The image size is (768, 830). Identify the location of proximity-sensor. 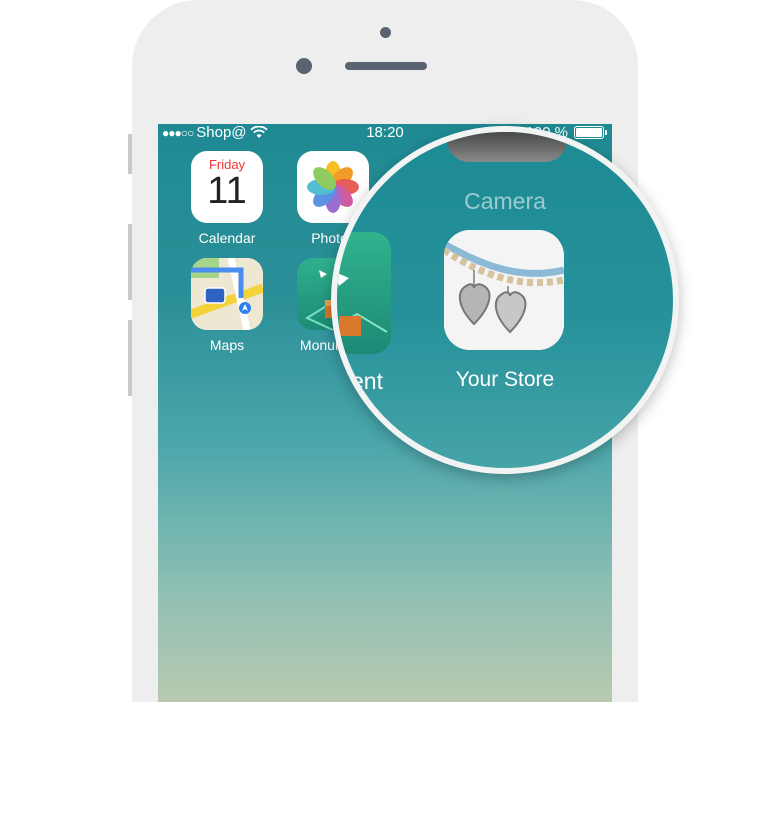
(385, 32).